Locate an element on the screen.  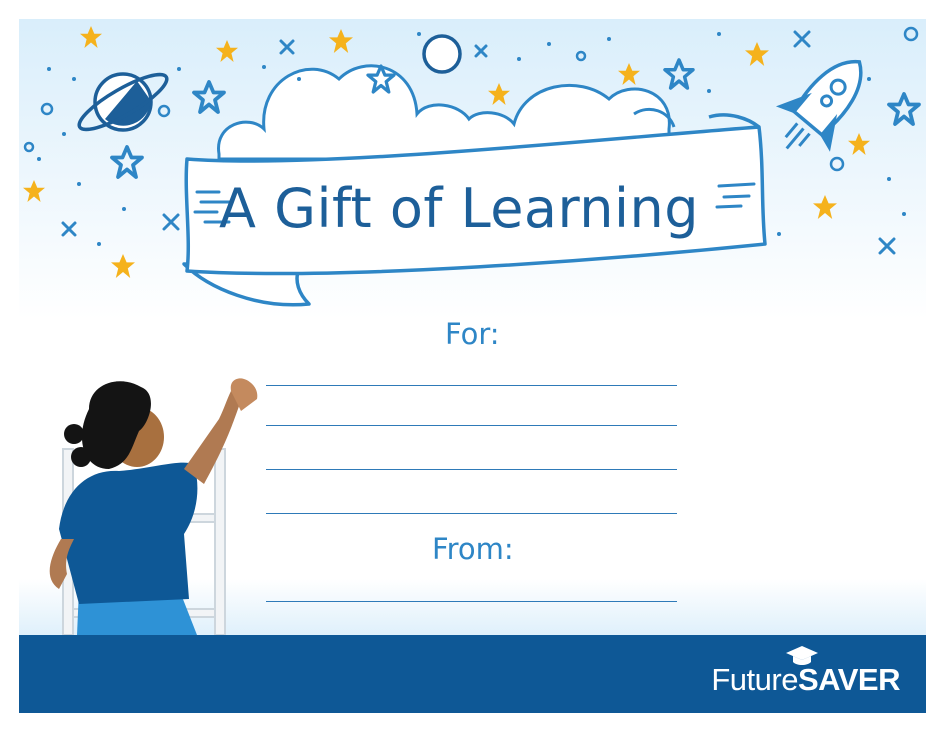
for-label: For: is located at coordinates (472, 334).